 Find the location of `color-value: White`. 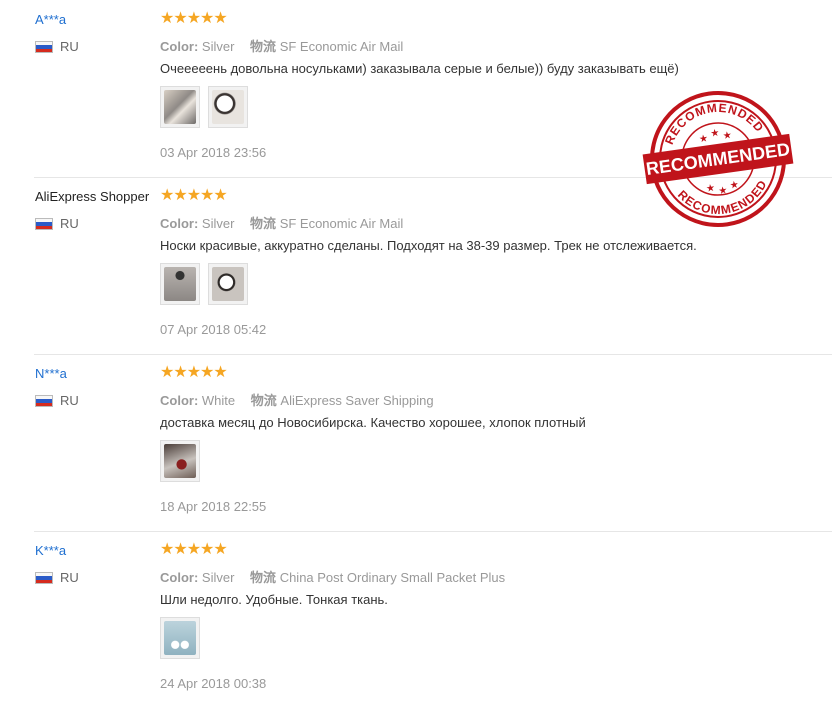

color-value: White is located at coordinates (218, 400).